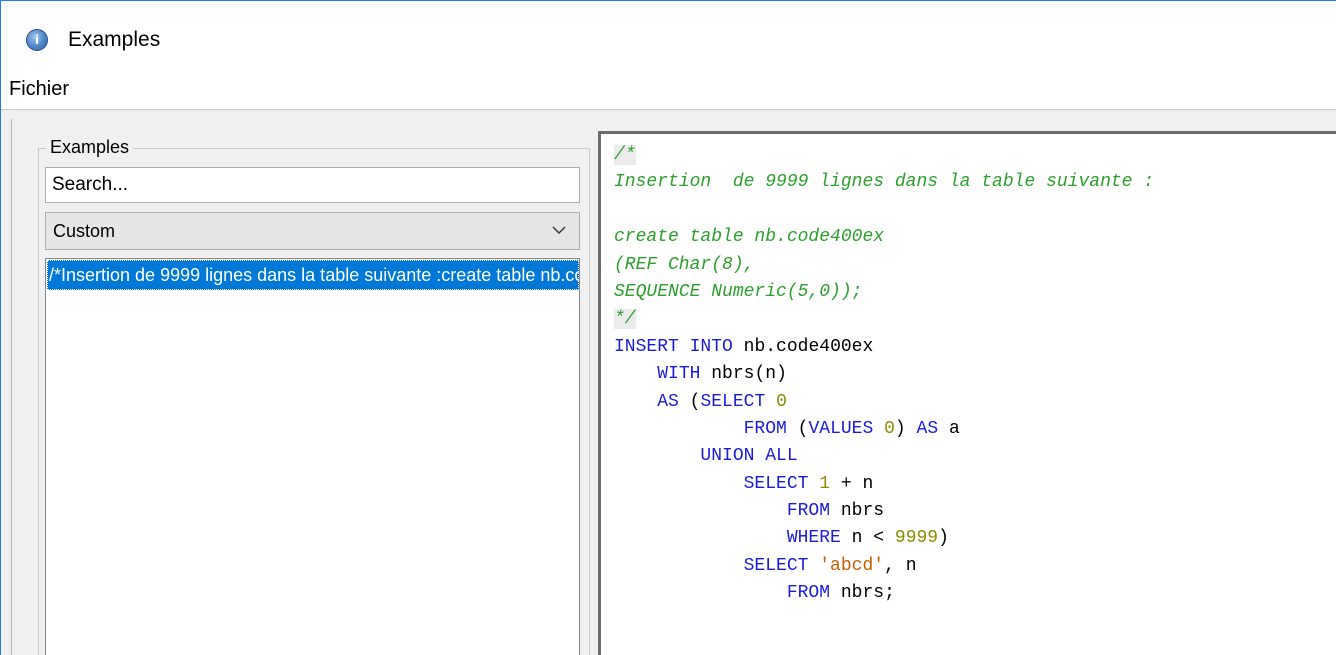 This screenshot has width=1336, height=655. I want to click on code-line: FROM (VALUES 0) AS a, so click(851, 428).